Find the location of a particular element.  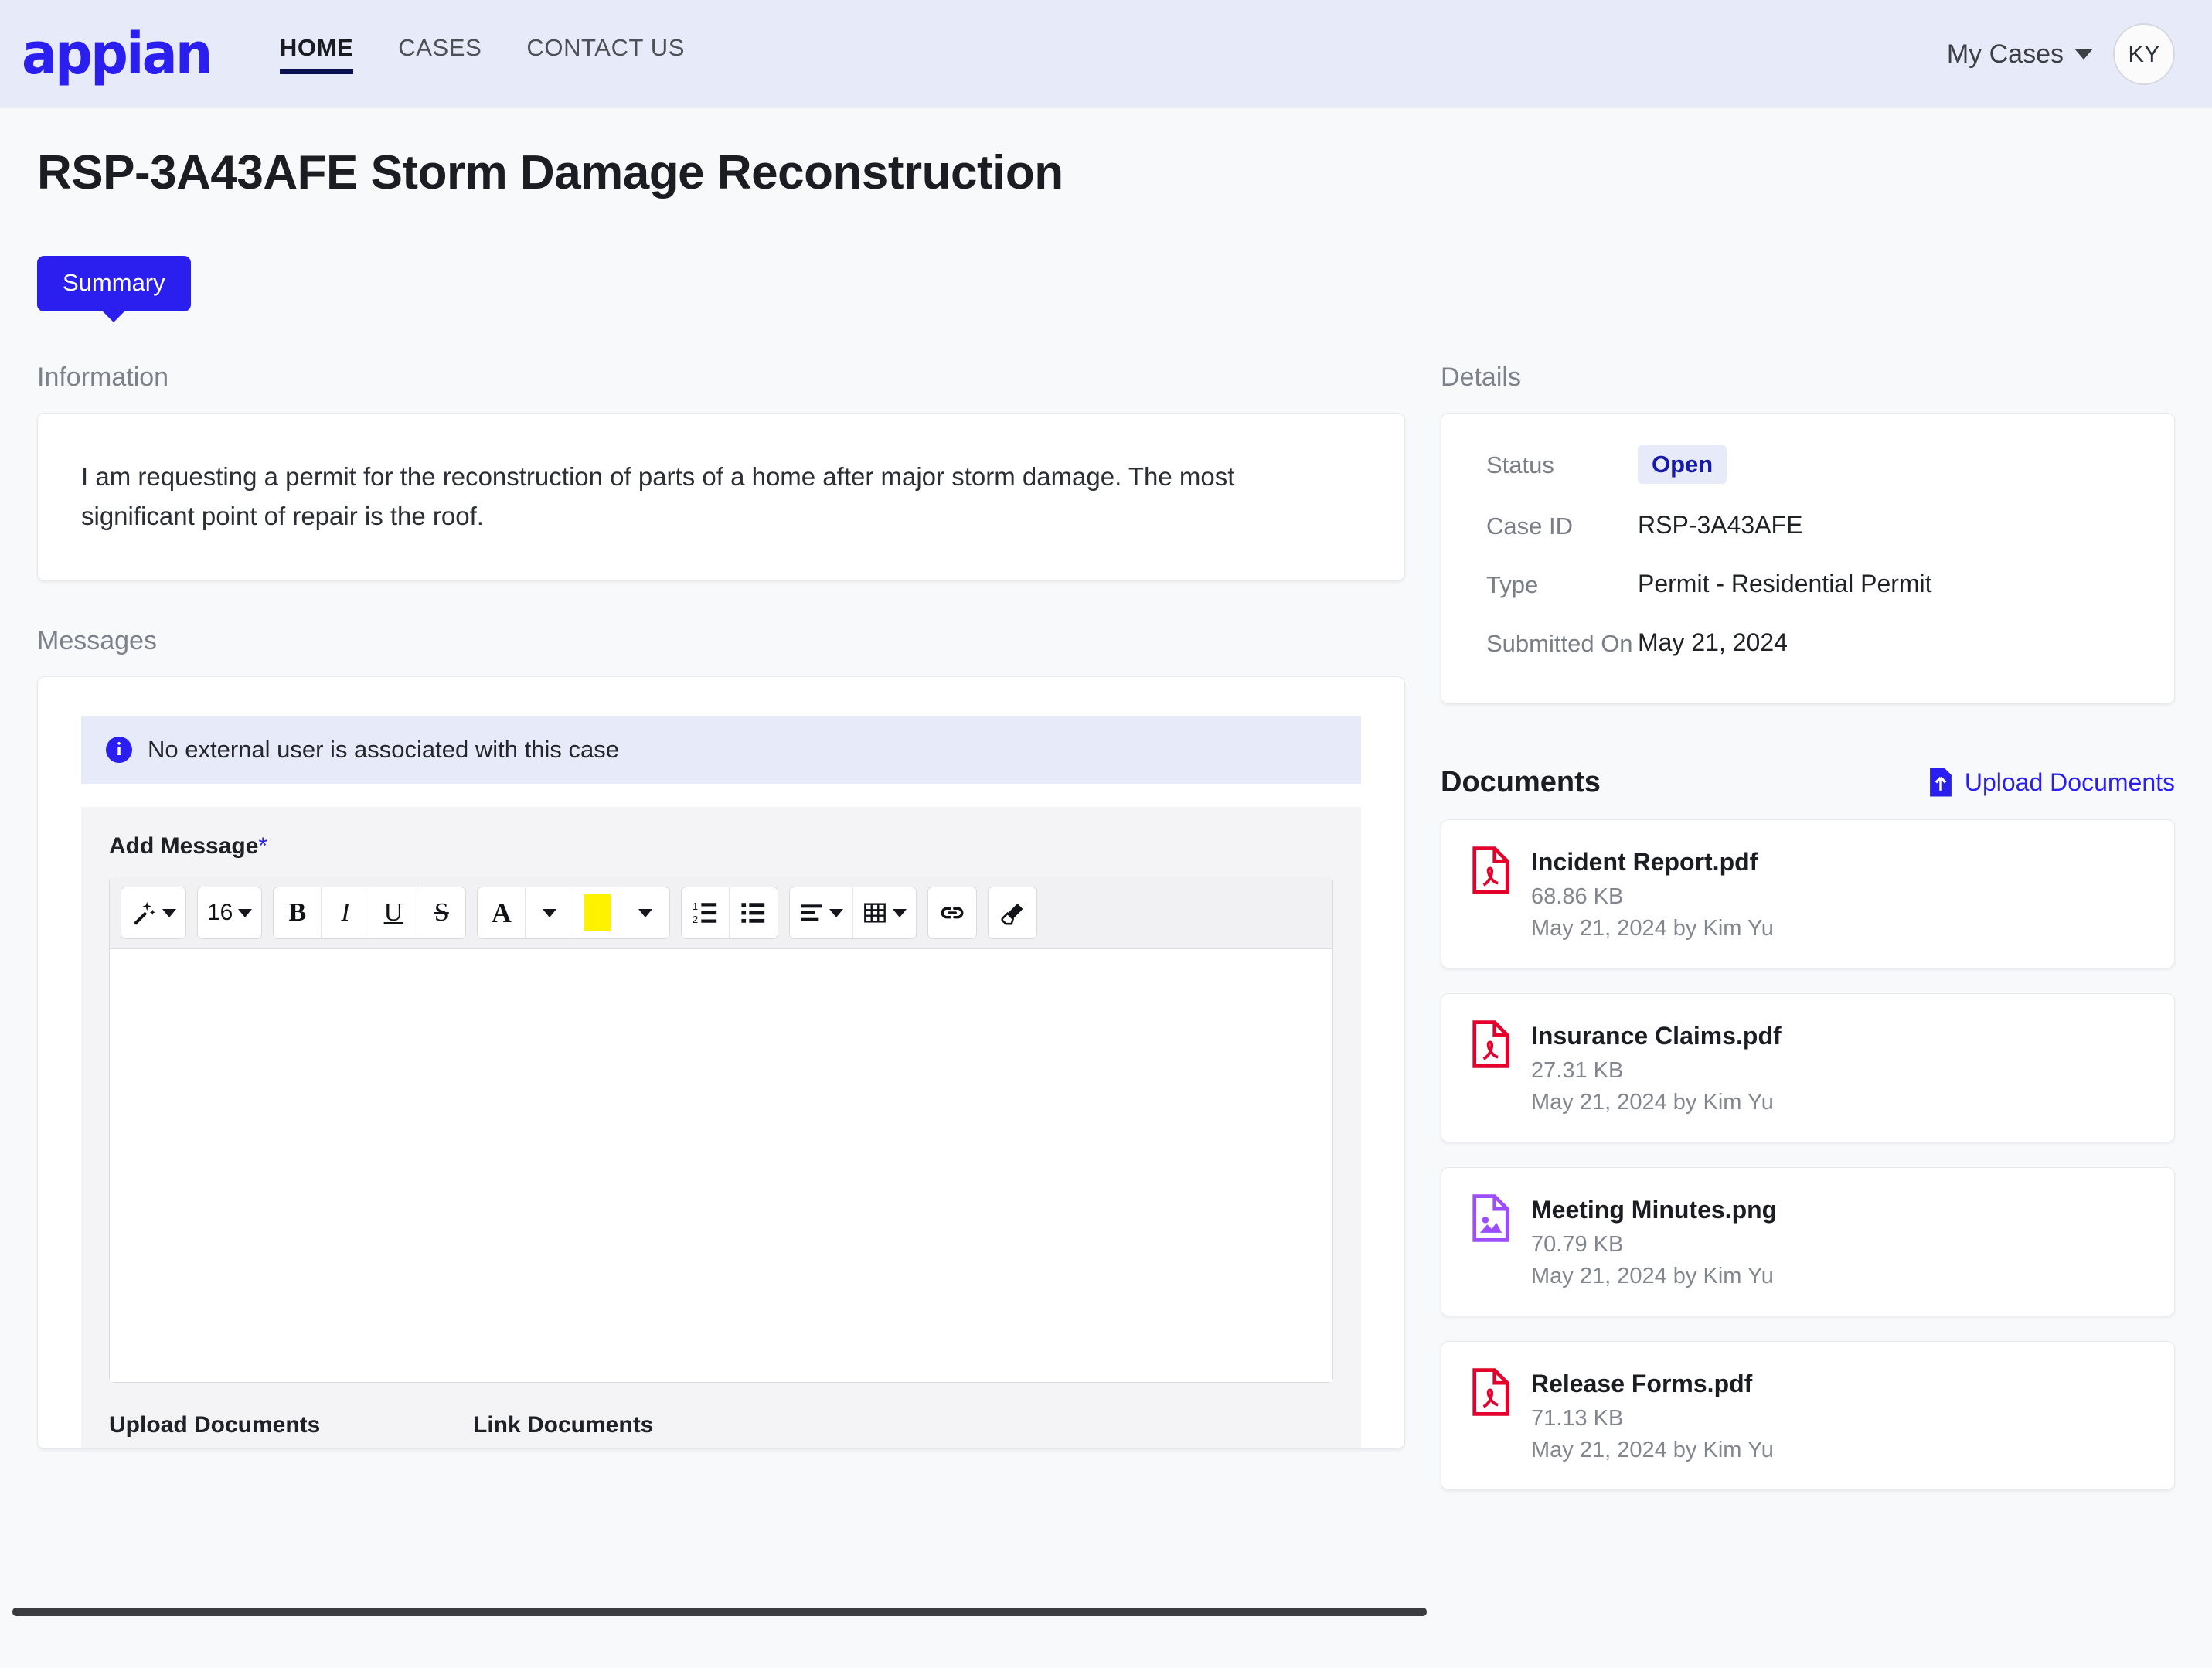

text-color-button: A is located at coordinates (502, 913).